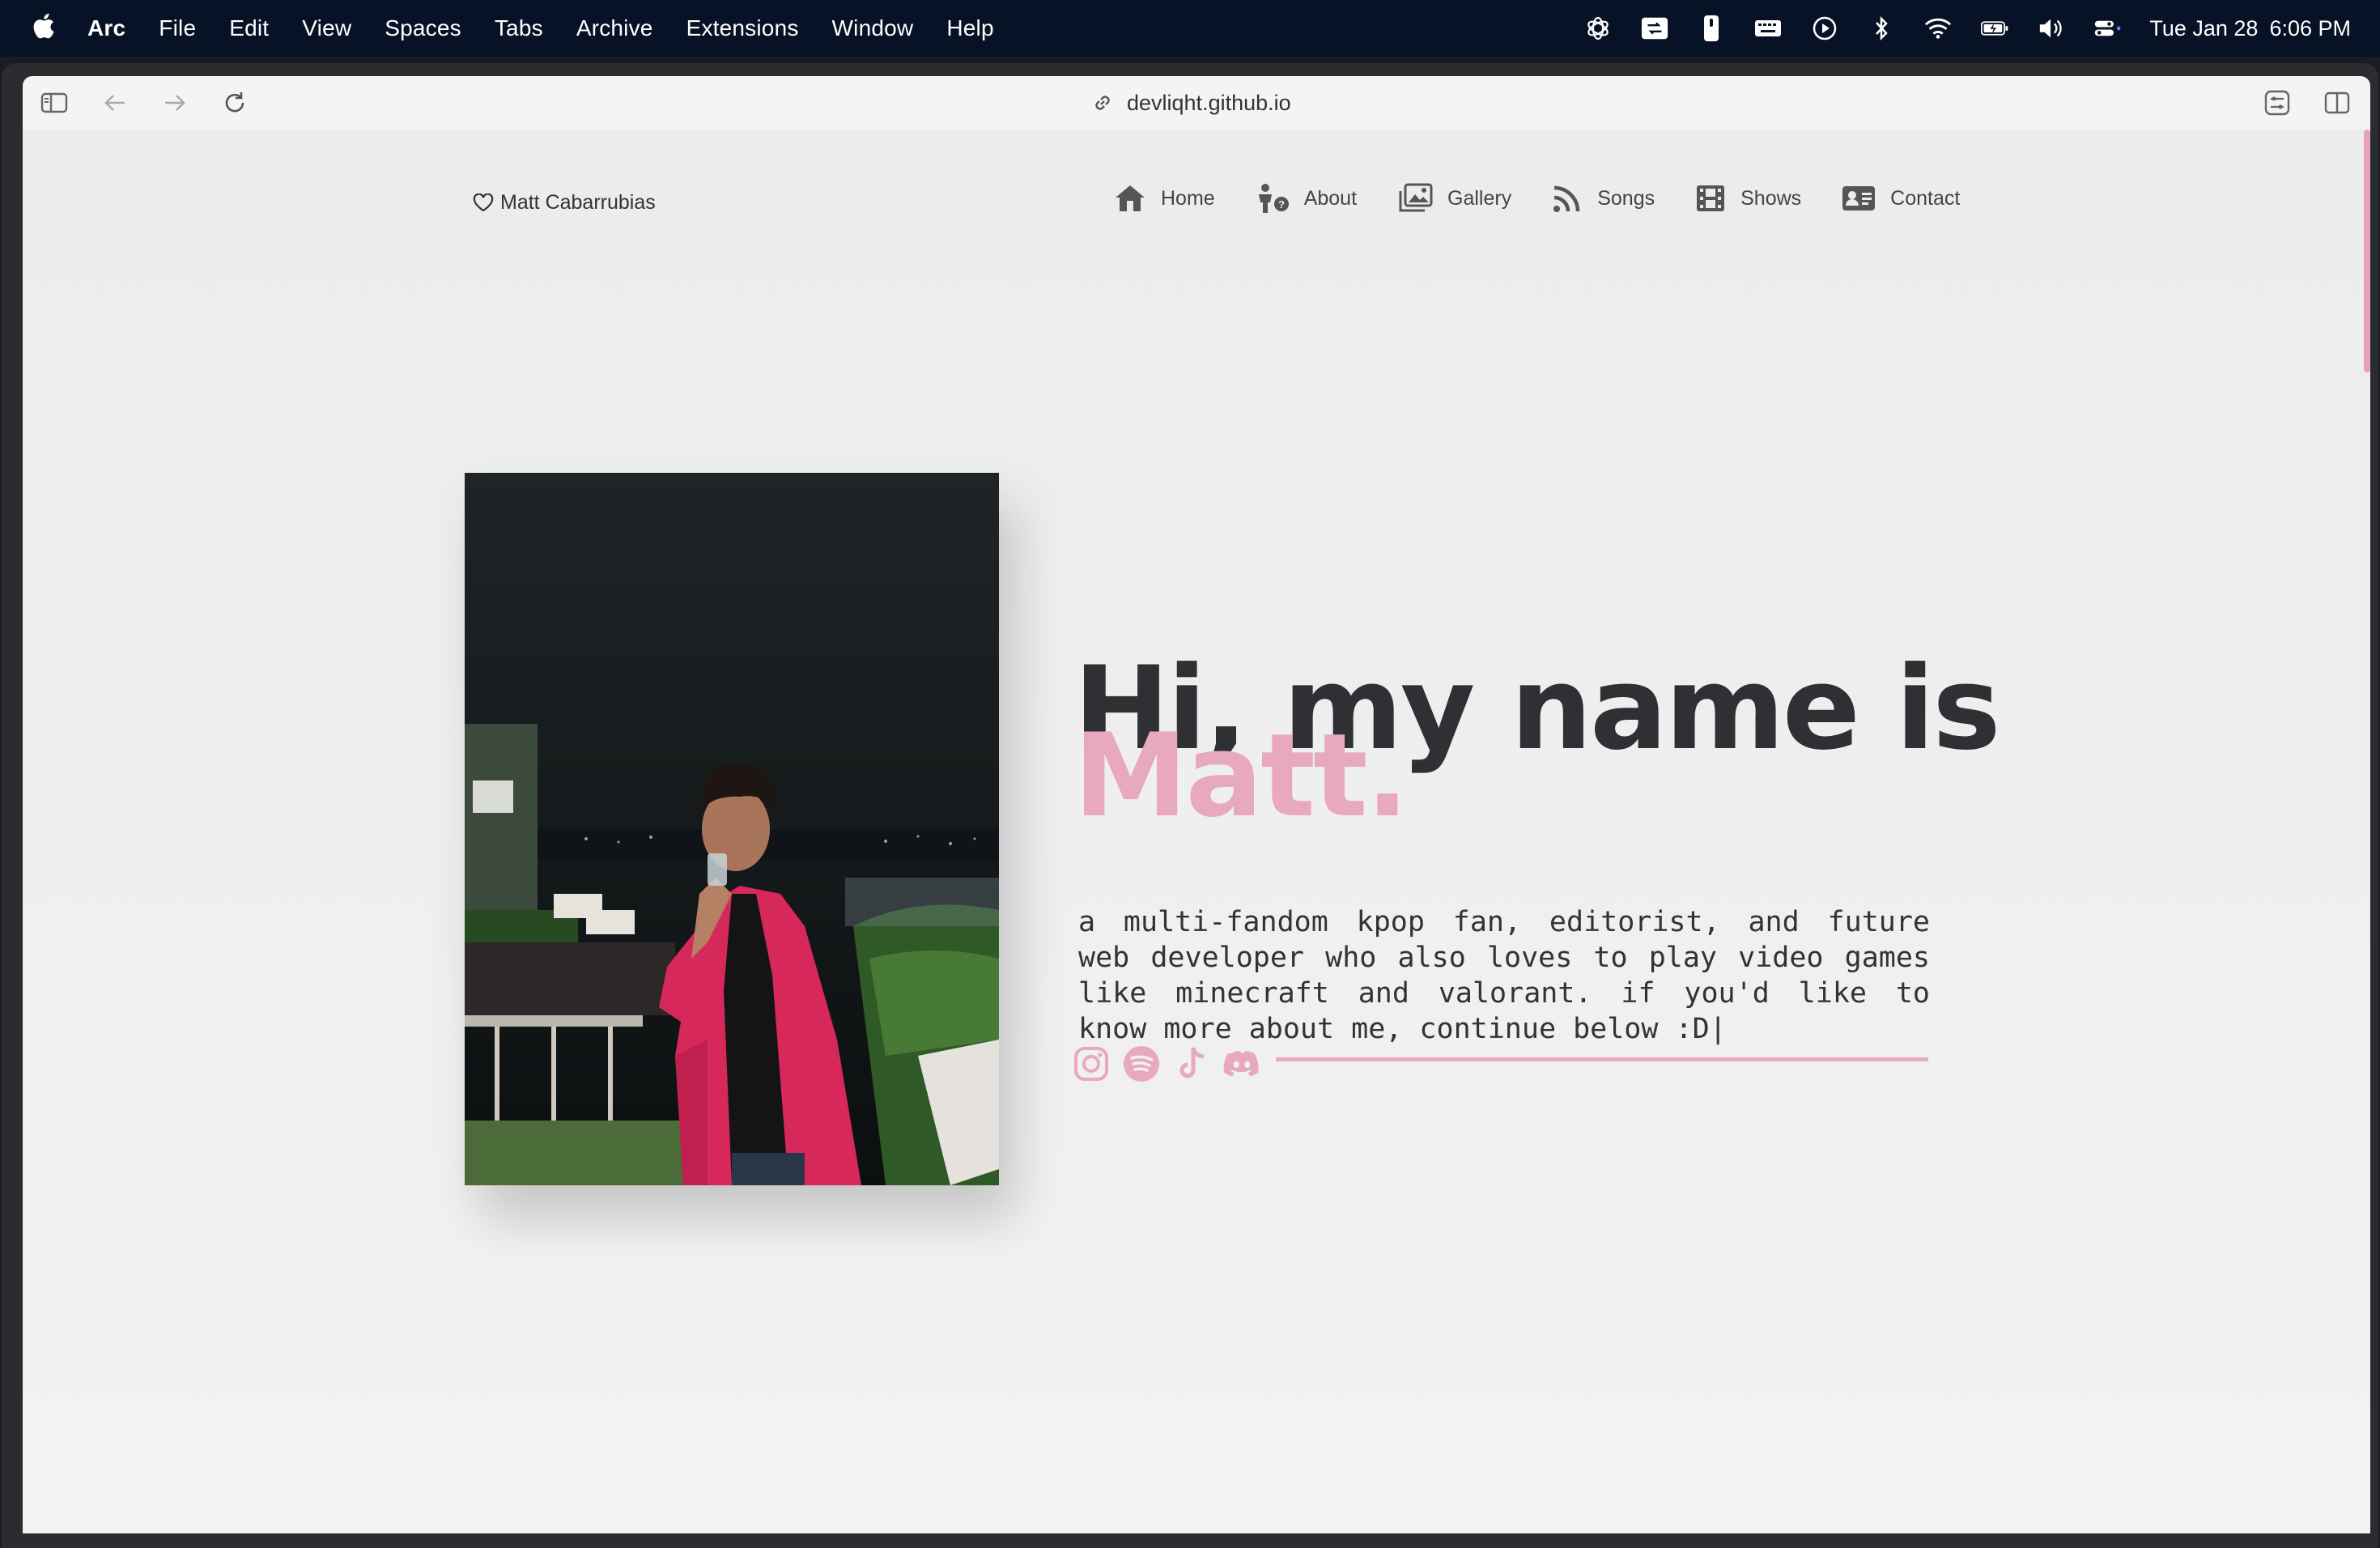 The image size is (2380, 1548). I want to click on menu-file: File, so click(178, 28).